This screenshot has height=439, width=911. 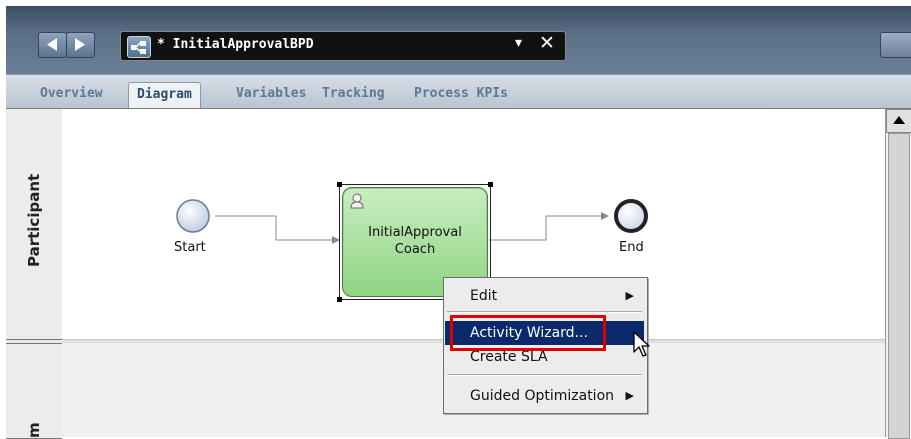 What do you see at coordinates (353, 95) in the screenshot?
I see `tab-tracking: Tracking` at bounding box center [353, 95].